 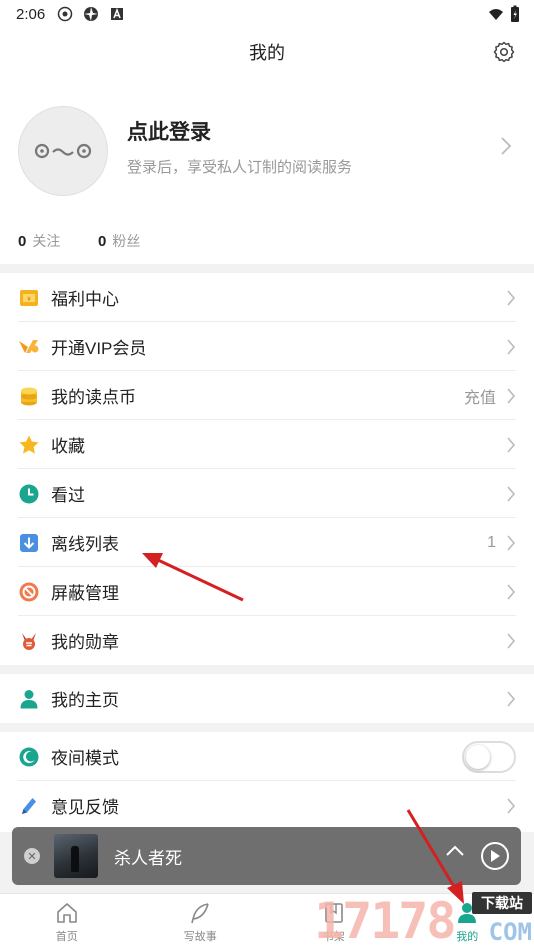 What do you see at coordinates (29, 494) in the screenshot?
I see `clock-icon` at bounding box center [29, 494].